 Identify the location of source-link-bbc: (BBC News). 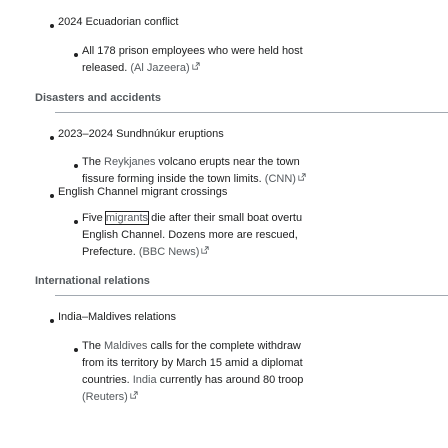
(169, 252).